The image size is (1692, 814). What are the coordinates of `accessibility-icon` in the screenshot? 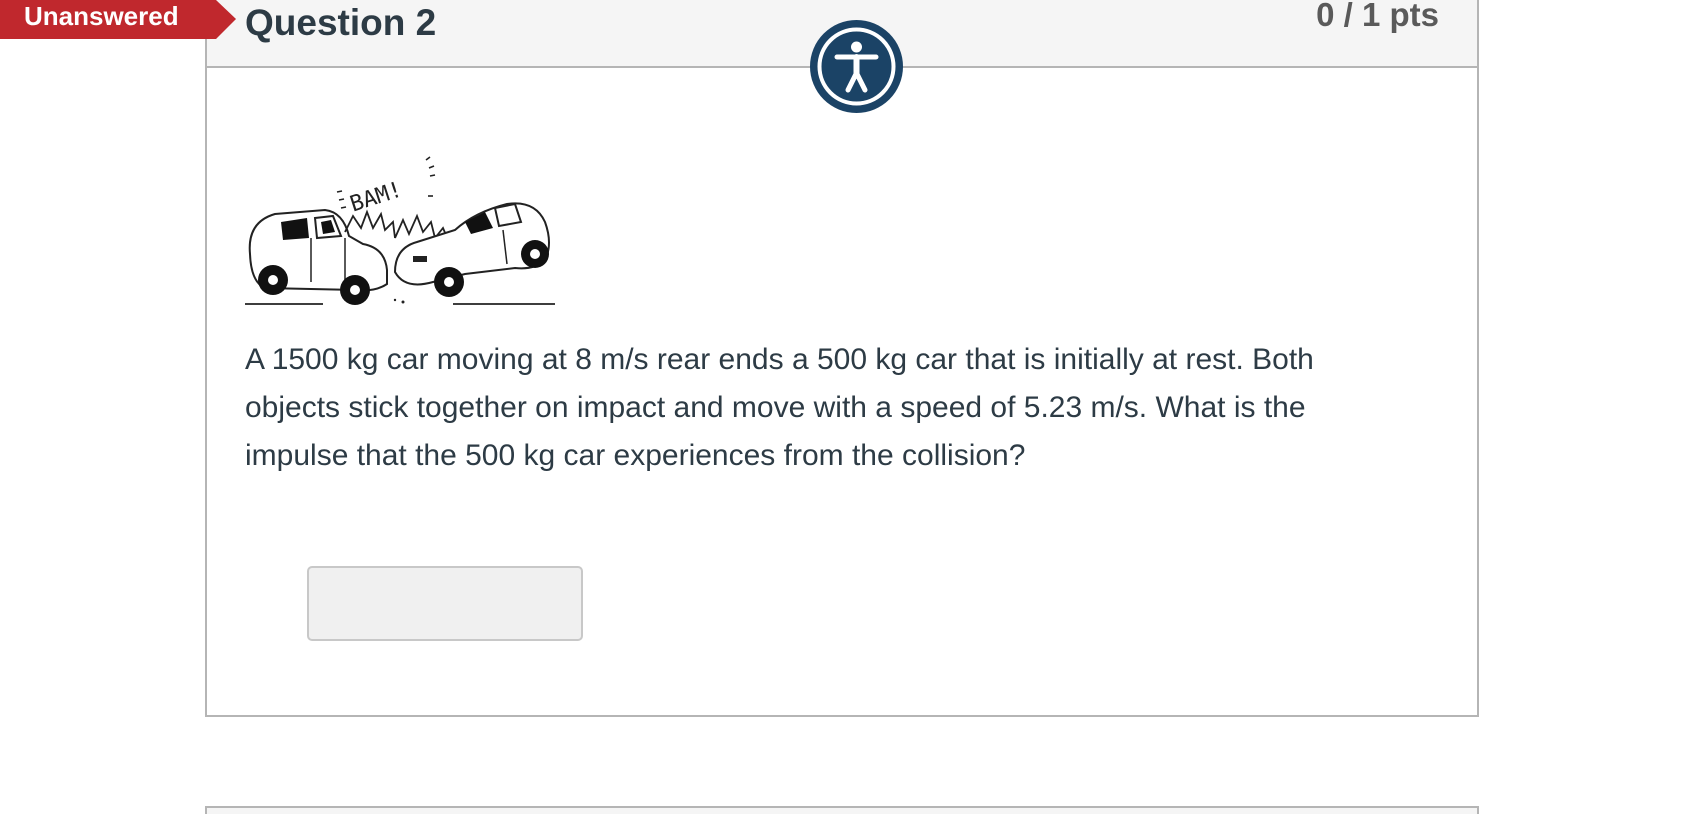 It's located at (856, 66).